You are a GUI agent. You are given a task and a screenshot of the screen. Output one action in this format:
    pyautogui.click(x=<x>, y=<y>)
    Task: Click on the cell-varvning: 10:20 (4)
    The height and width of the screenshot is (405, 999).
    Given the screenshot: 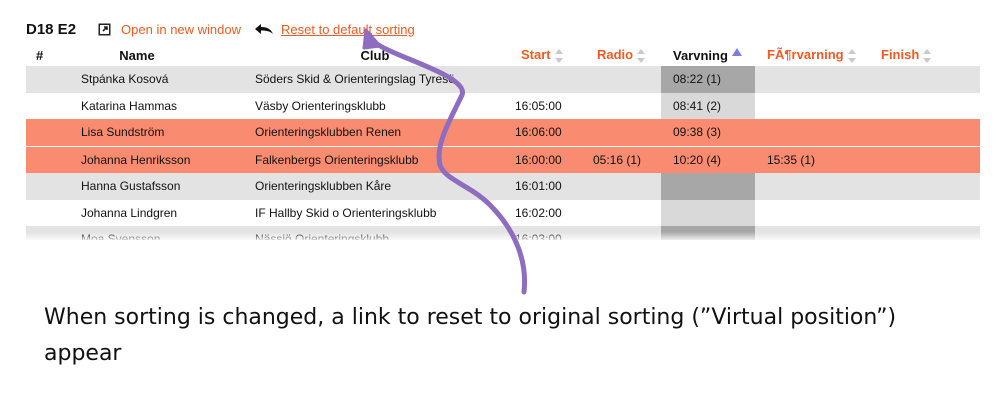 What is the action you would take?
    pyautogui.click(x=708, y=159)
    